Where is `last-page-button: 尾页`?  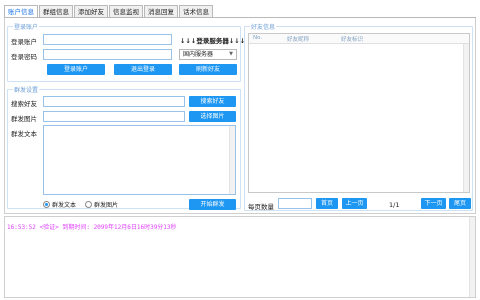 last-page-button: 尾页 is located at coordinates (460, 203).